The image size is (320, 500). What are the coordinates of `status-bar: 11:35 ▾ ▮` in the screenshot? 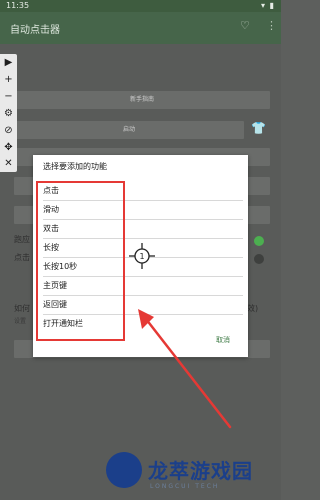 It's located at (140, 6).